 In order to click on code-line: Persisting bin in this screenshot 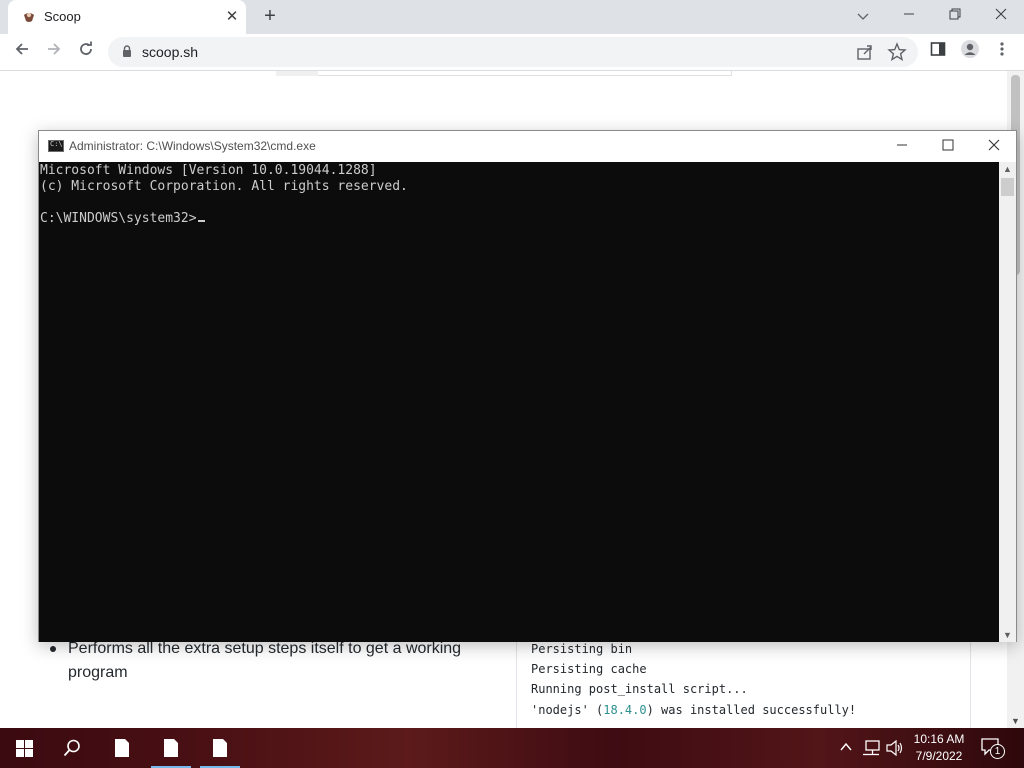, I will do `click(582, 649)`.